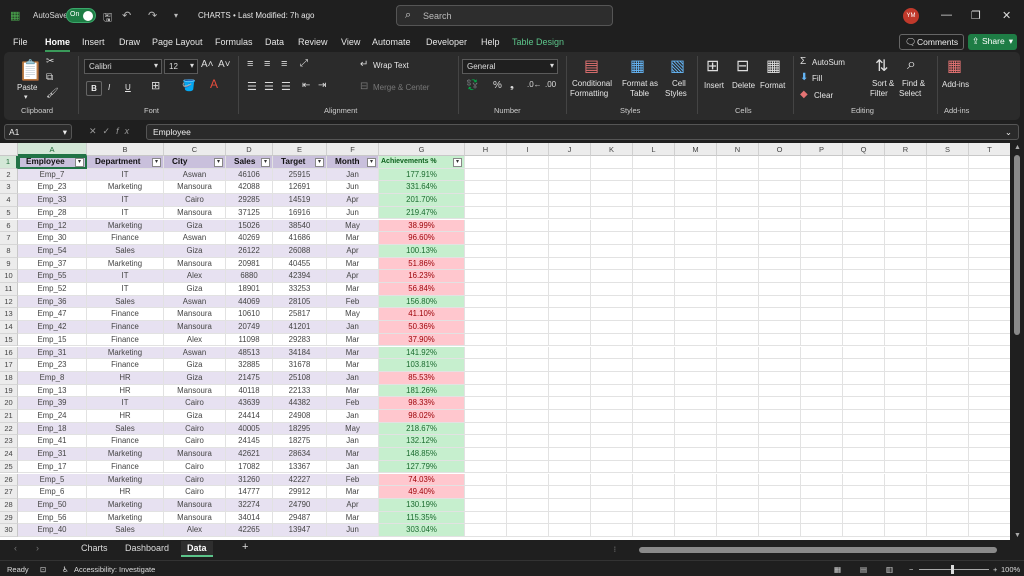 The width and height of the screenshot is (1024, 576). Describe the element at coordinates (125, 391) in the screenshot. I see `table-cell: HR` at that location.